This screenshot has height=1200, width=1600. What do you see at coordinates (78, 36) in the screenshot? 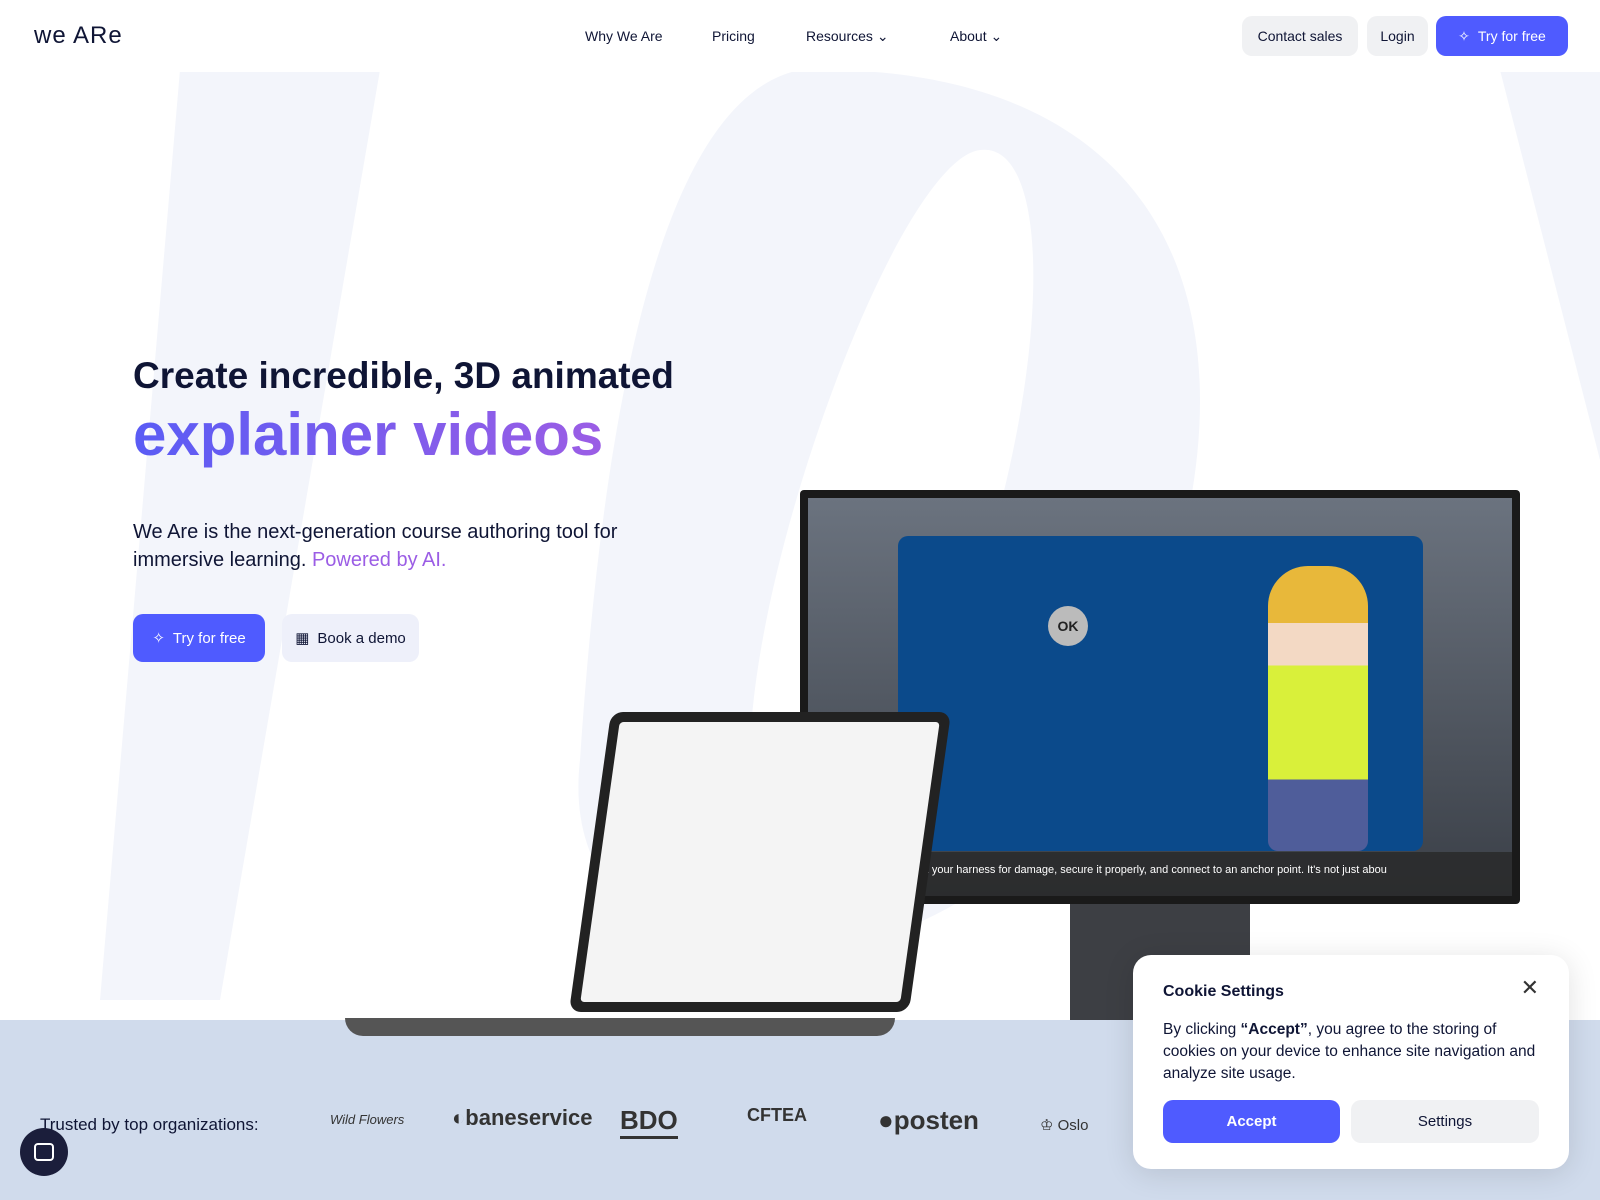
I see `logo: we ARe` at bounding box center [78, 36].